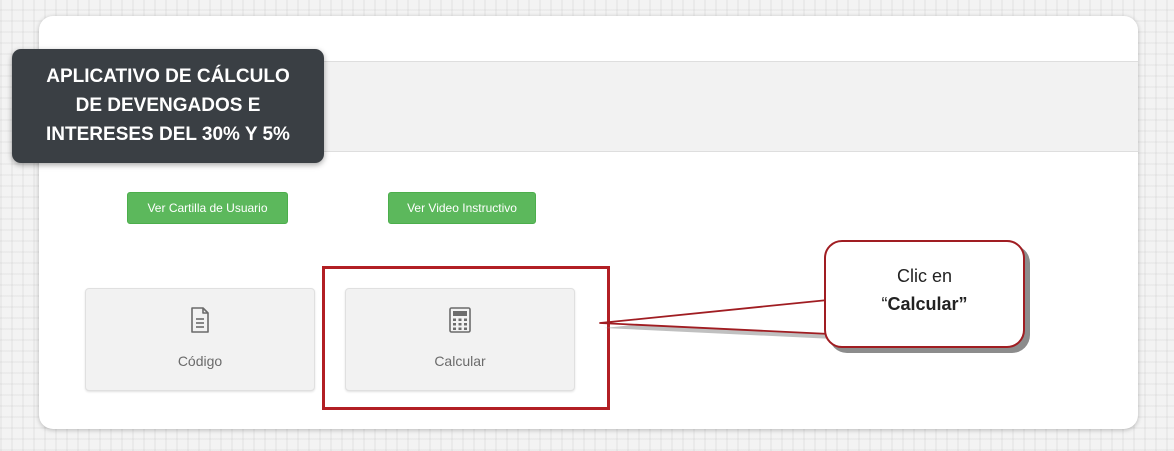 The width and height of the screenshot is (1174, 451). What do you see at coordinates (466, 338) in the screenshot?
I see `calcular-highlight-box` at bounding box center [466, 338].